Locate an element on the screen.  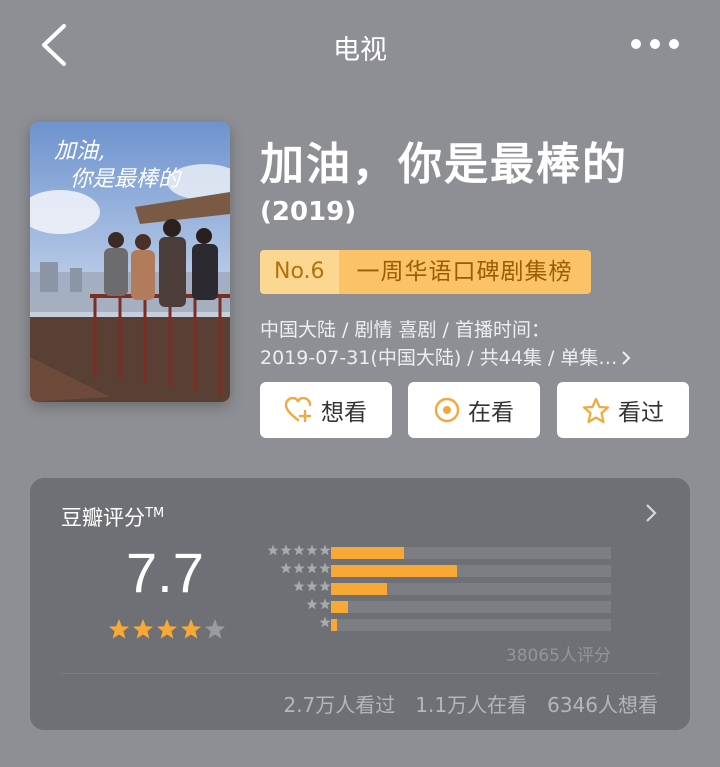
rating-title-text: 豆瓣评分 is located at coordinates (103, 518).